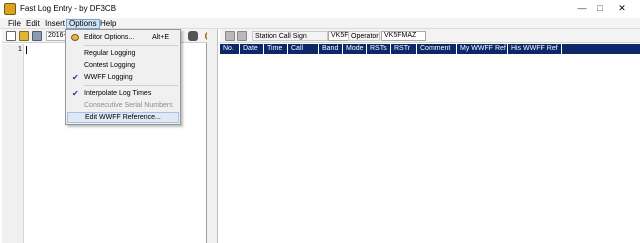  What do you see at coordinates (582, 8) in the screenshot?
I see `minimize-button: —` at bounding box center [582, 8].